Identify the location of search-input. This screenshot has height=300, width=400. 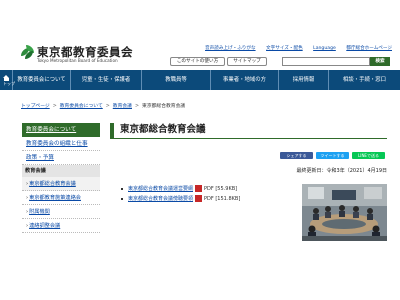
(326, 61).